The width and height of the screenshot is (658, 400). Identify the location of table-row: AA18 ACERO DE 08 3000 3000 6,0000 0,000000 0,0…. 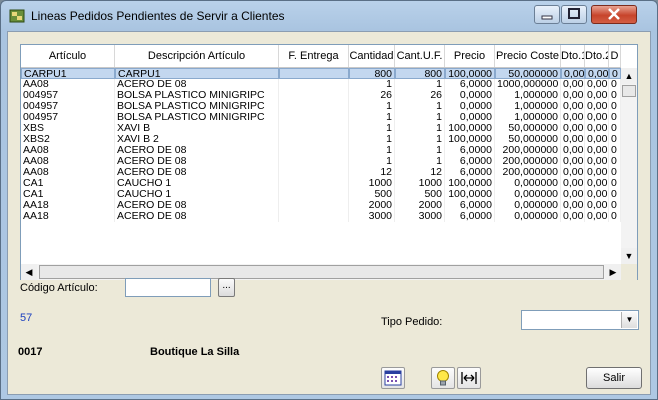
(321, 216).